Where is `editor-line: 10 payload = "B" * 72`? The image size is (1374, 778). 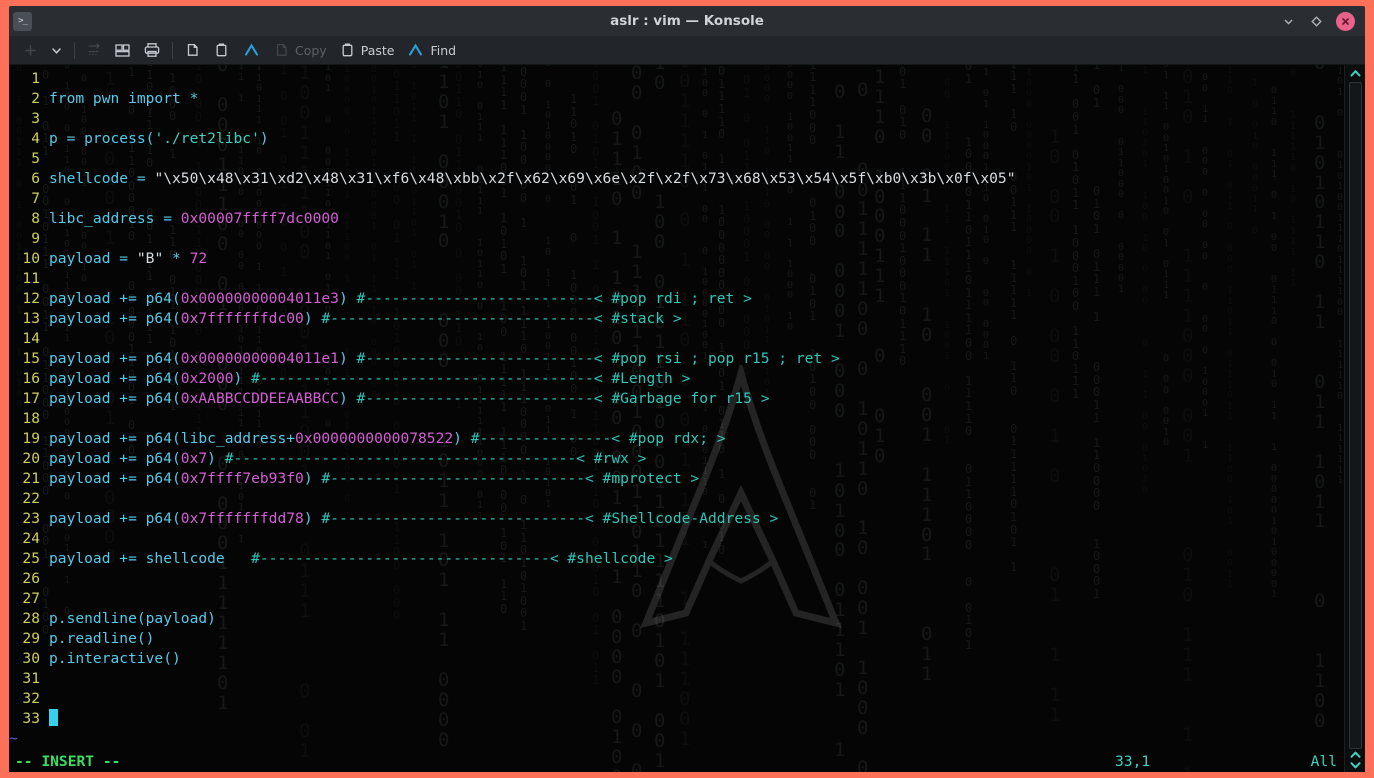 editor-line: 10 payload = "B" * 72 is located at coordinates (676, 259).